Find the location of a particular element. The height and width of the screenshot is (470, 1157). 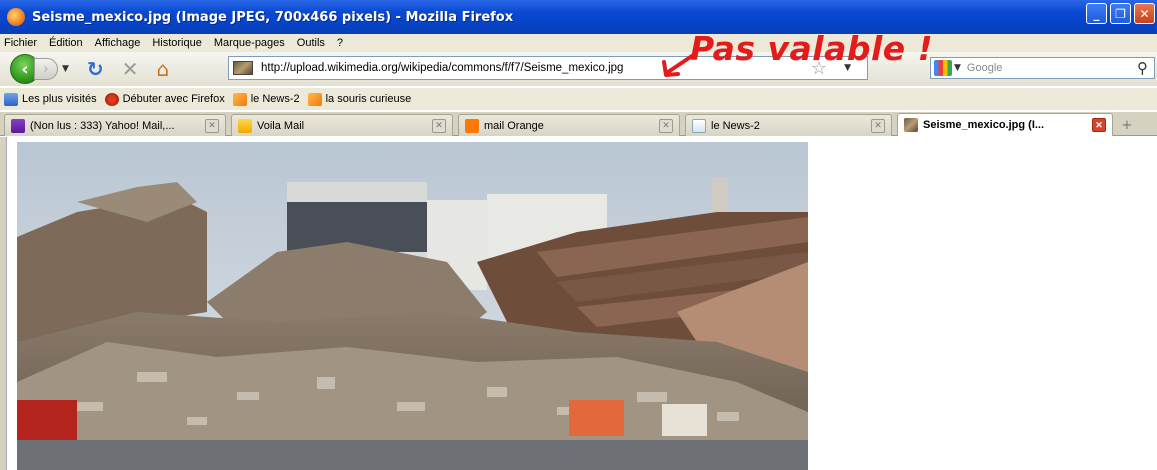

tab-mail-orange: mail Orange ✕ is located at coordinates (569, 125).